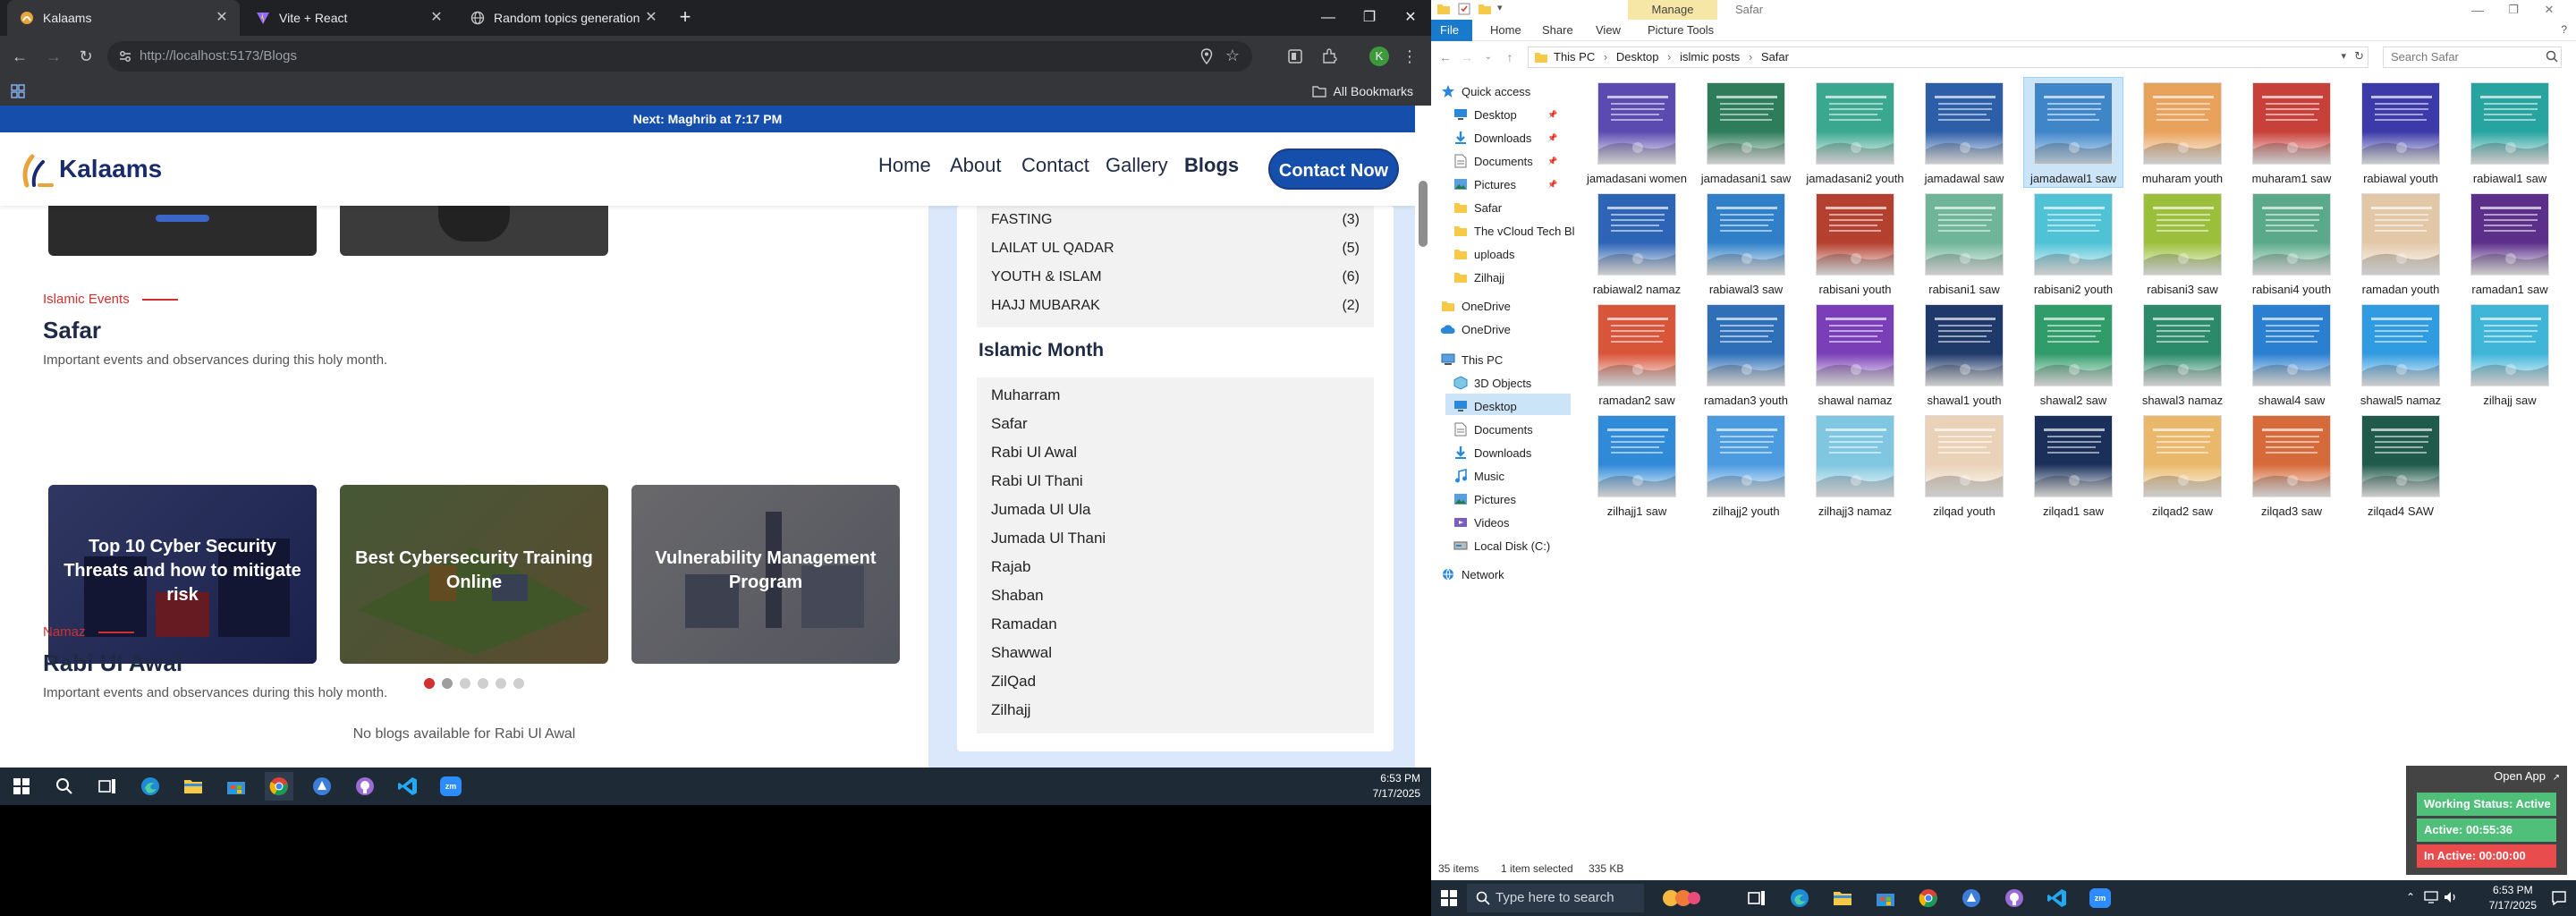 The image size is (2576, 916). Describe the element at coordinates (1232, 56) in the screenshot. I see `bookmark-star-icon: ☆` at that location.